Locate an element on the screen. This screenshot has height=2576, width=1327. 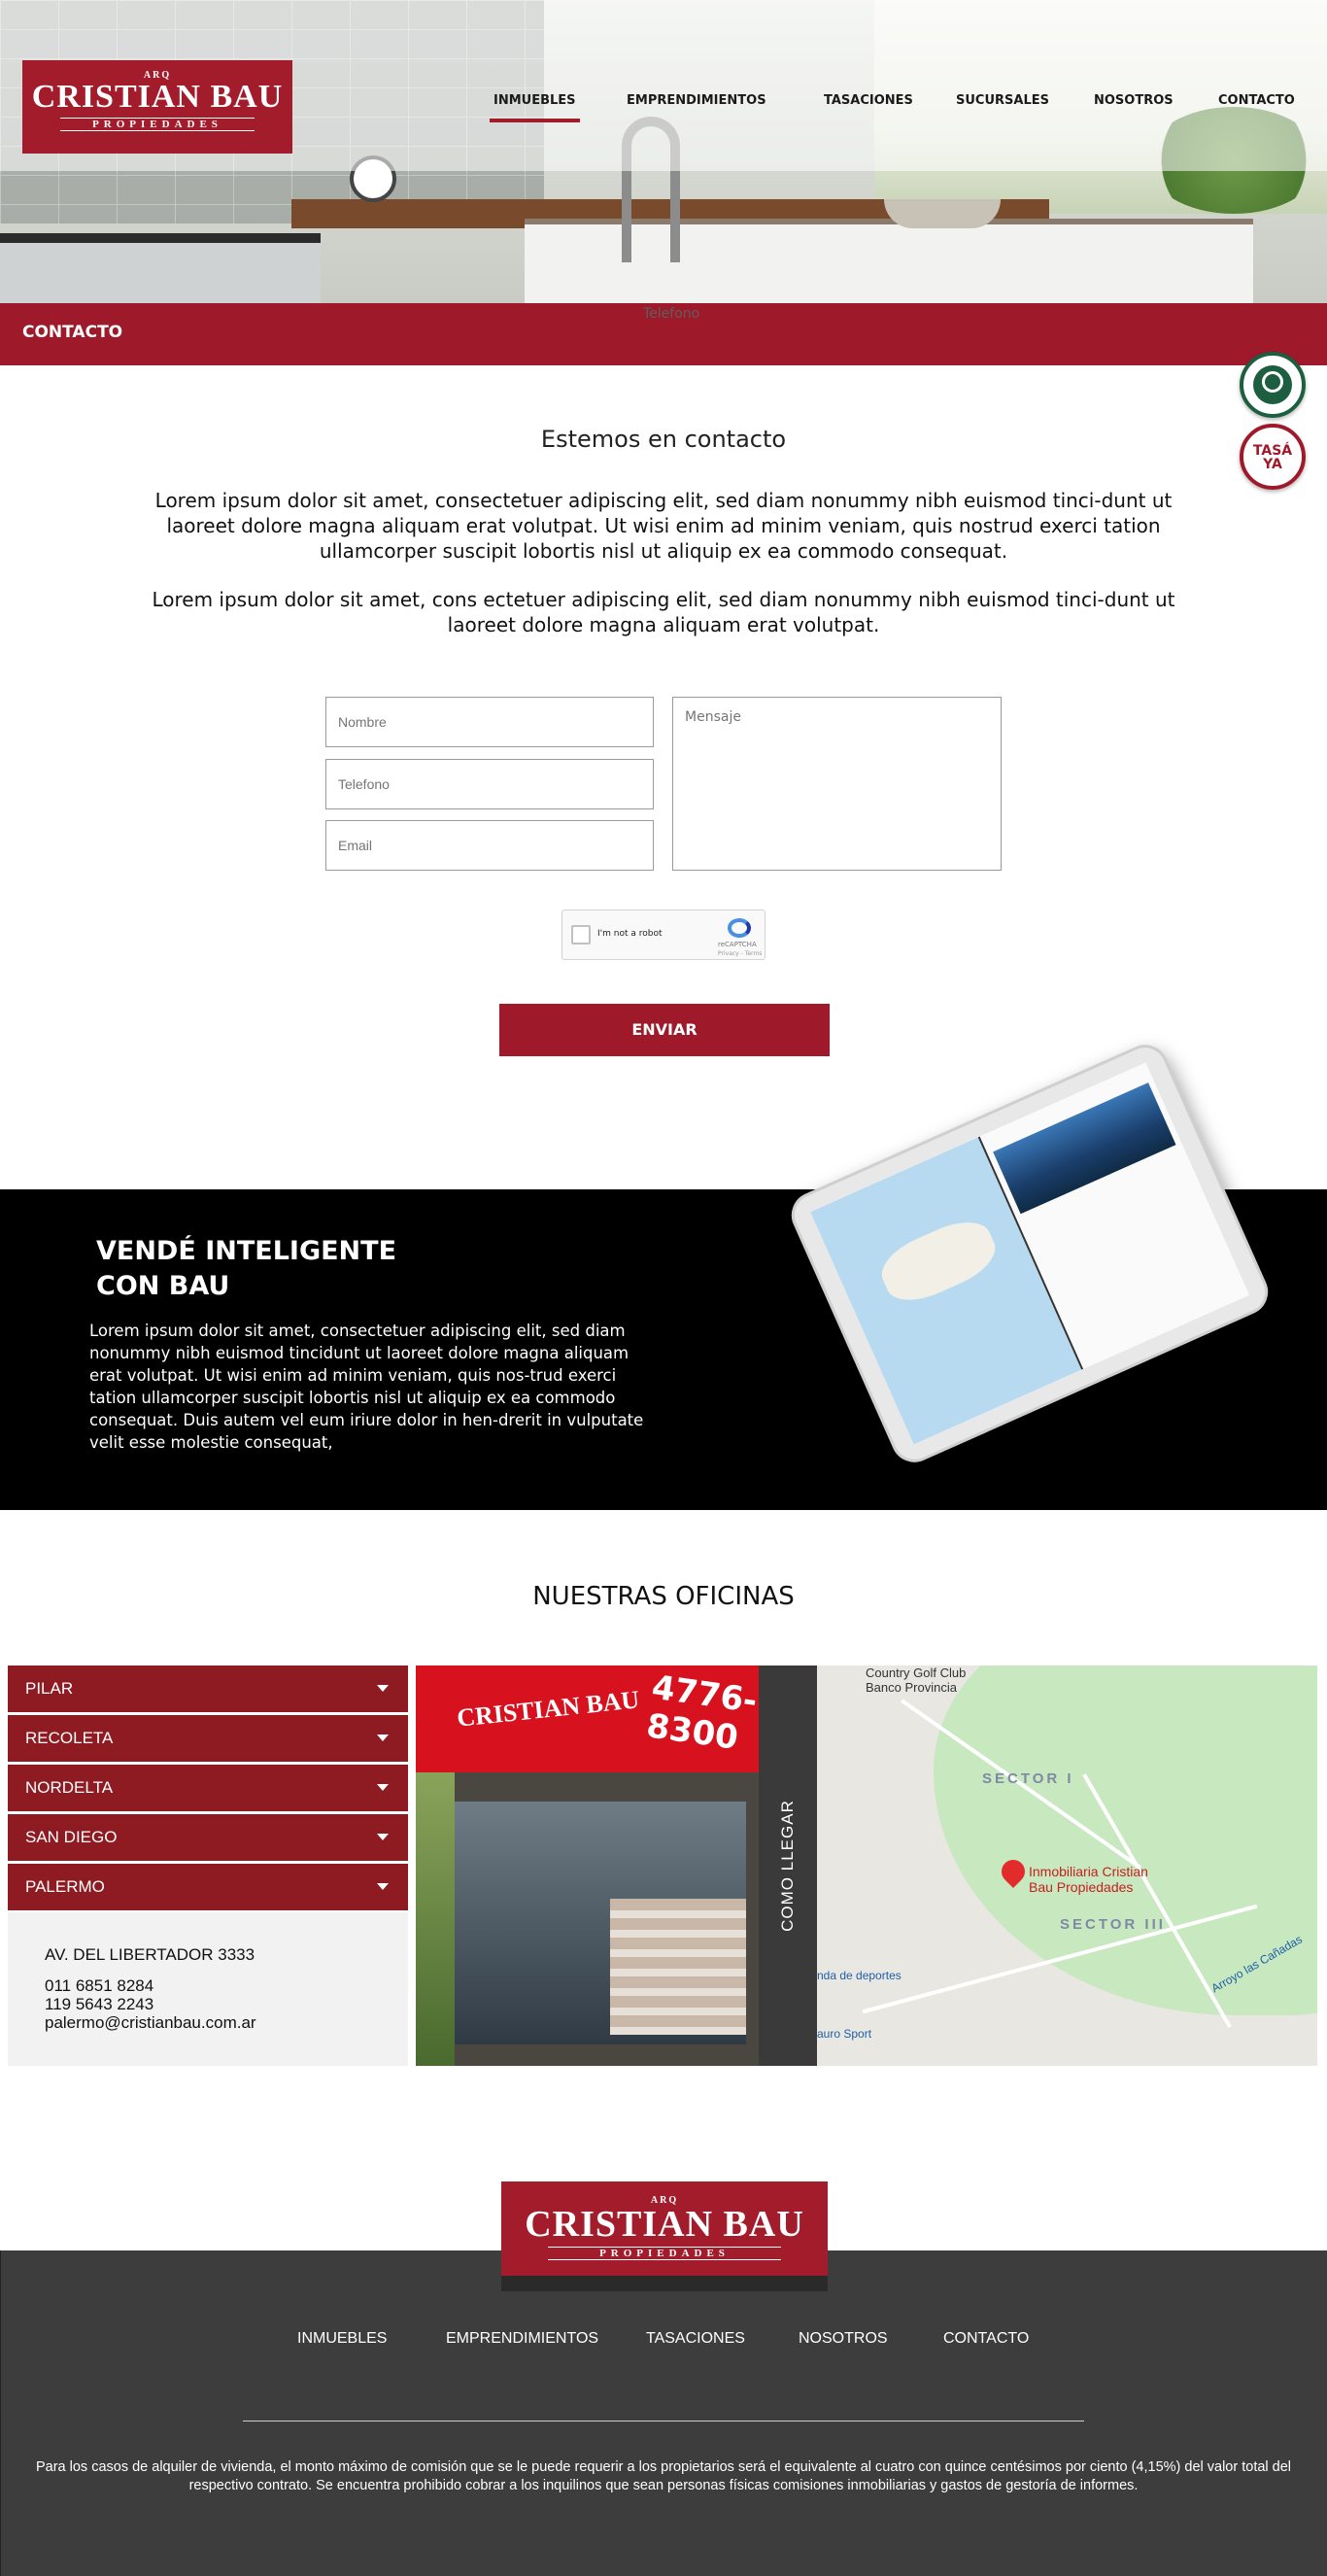
nav-inmuebles: INMUEBLES is located at coordinates (535, 107).